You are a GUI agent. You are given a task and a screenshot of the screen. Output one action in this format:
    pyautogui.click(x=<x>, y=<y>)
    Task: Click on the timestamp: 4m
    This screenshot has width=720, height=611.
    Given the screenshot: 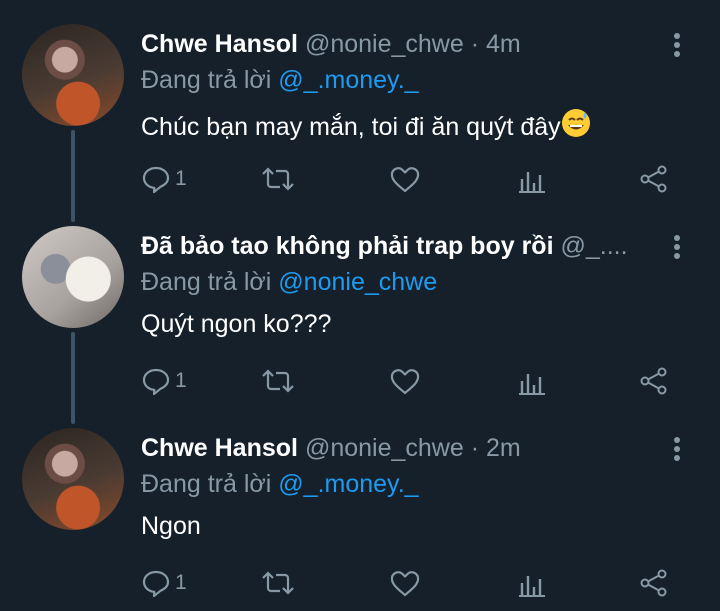 What is the action you would take?
    pyautogui.click(x=503, y=44)
    